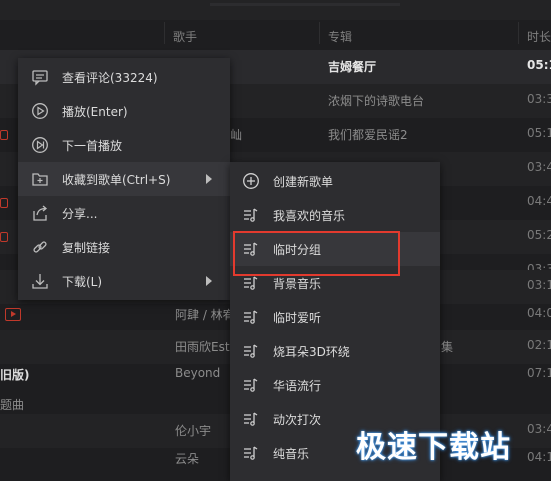 Image resolution: width=551 pixels, height=481 pixels. Describe the element at coordinates (539, 201) in the screenshot. I see `duration-cell: 04:4` at that location.